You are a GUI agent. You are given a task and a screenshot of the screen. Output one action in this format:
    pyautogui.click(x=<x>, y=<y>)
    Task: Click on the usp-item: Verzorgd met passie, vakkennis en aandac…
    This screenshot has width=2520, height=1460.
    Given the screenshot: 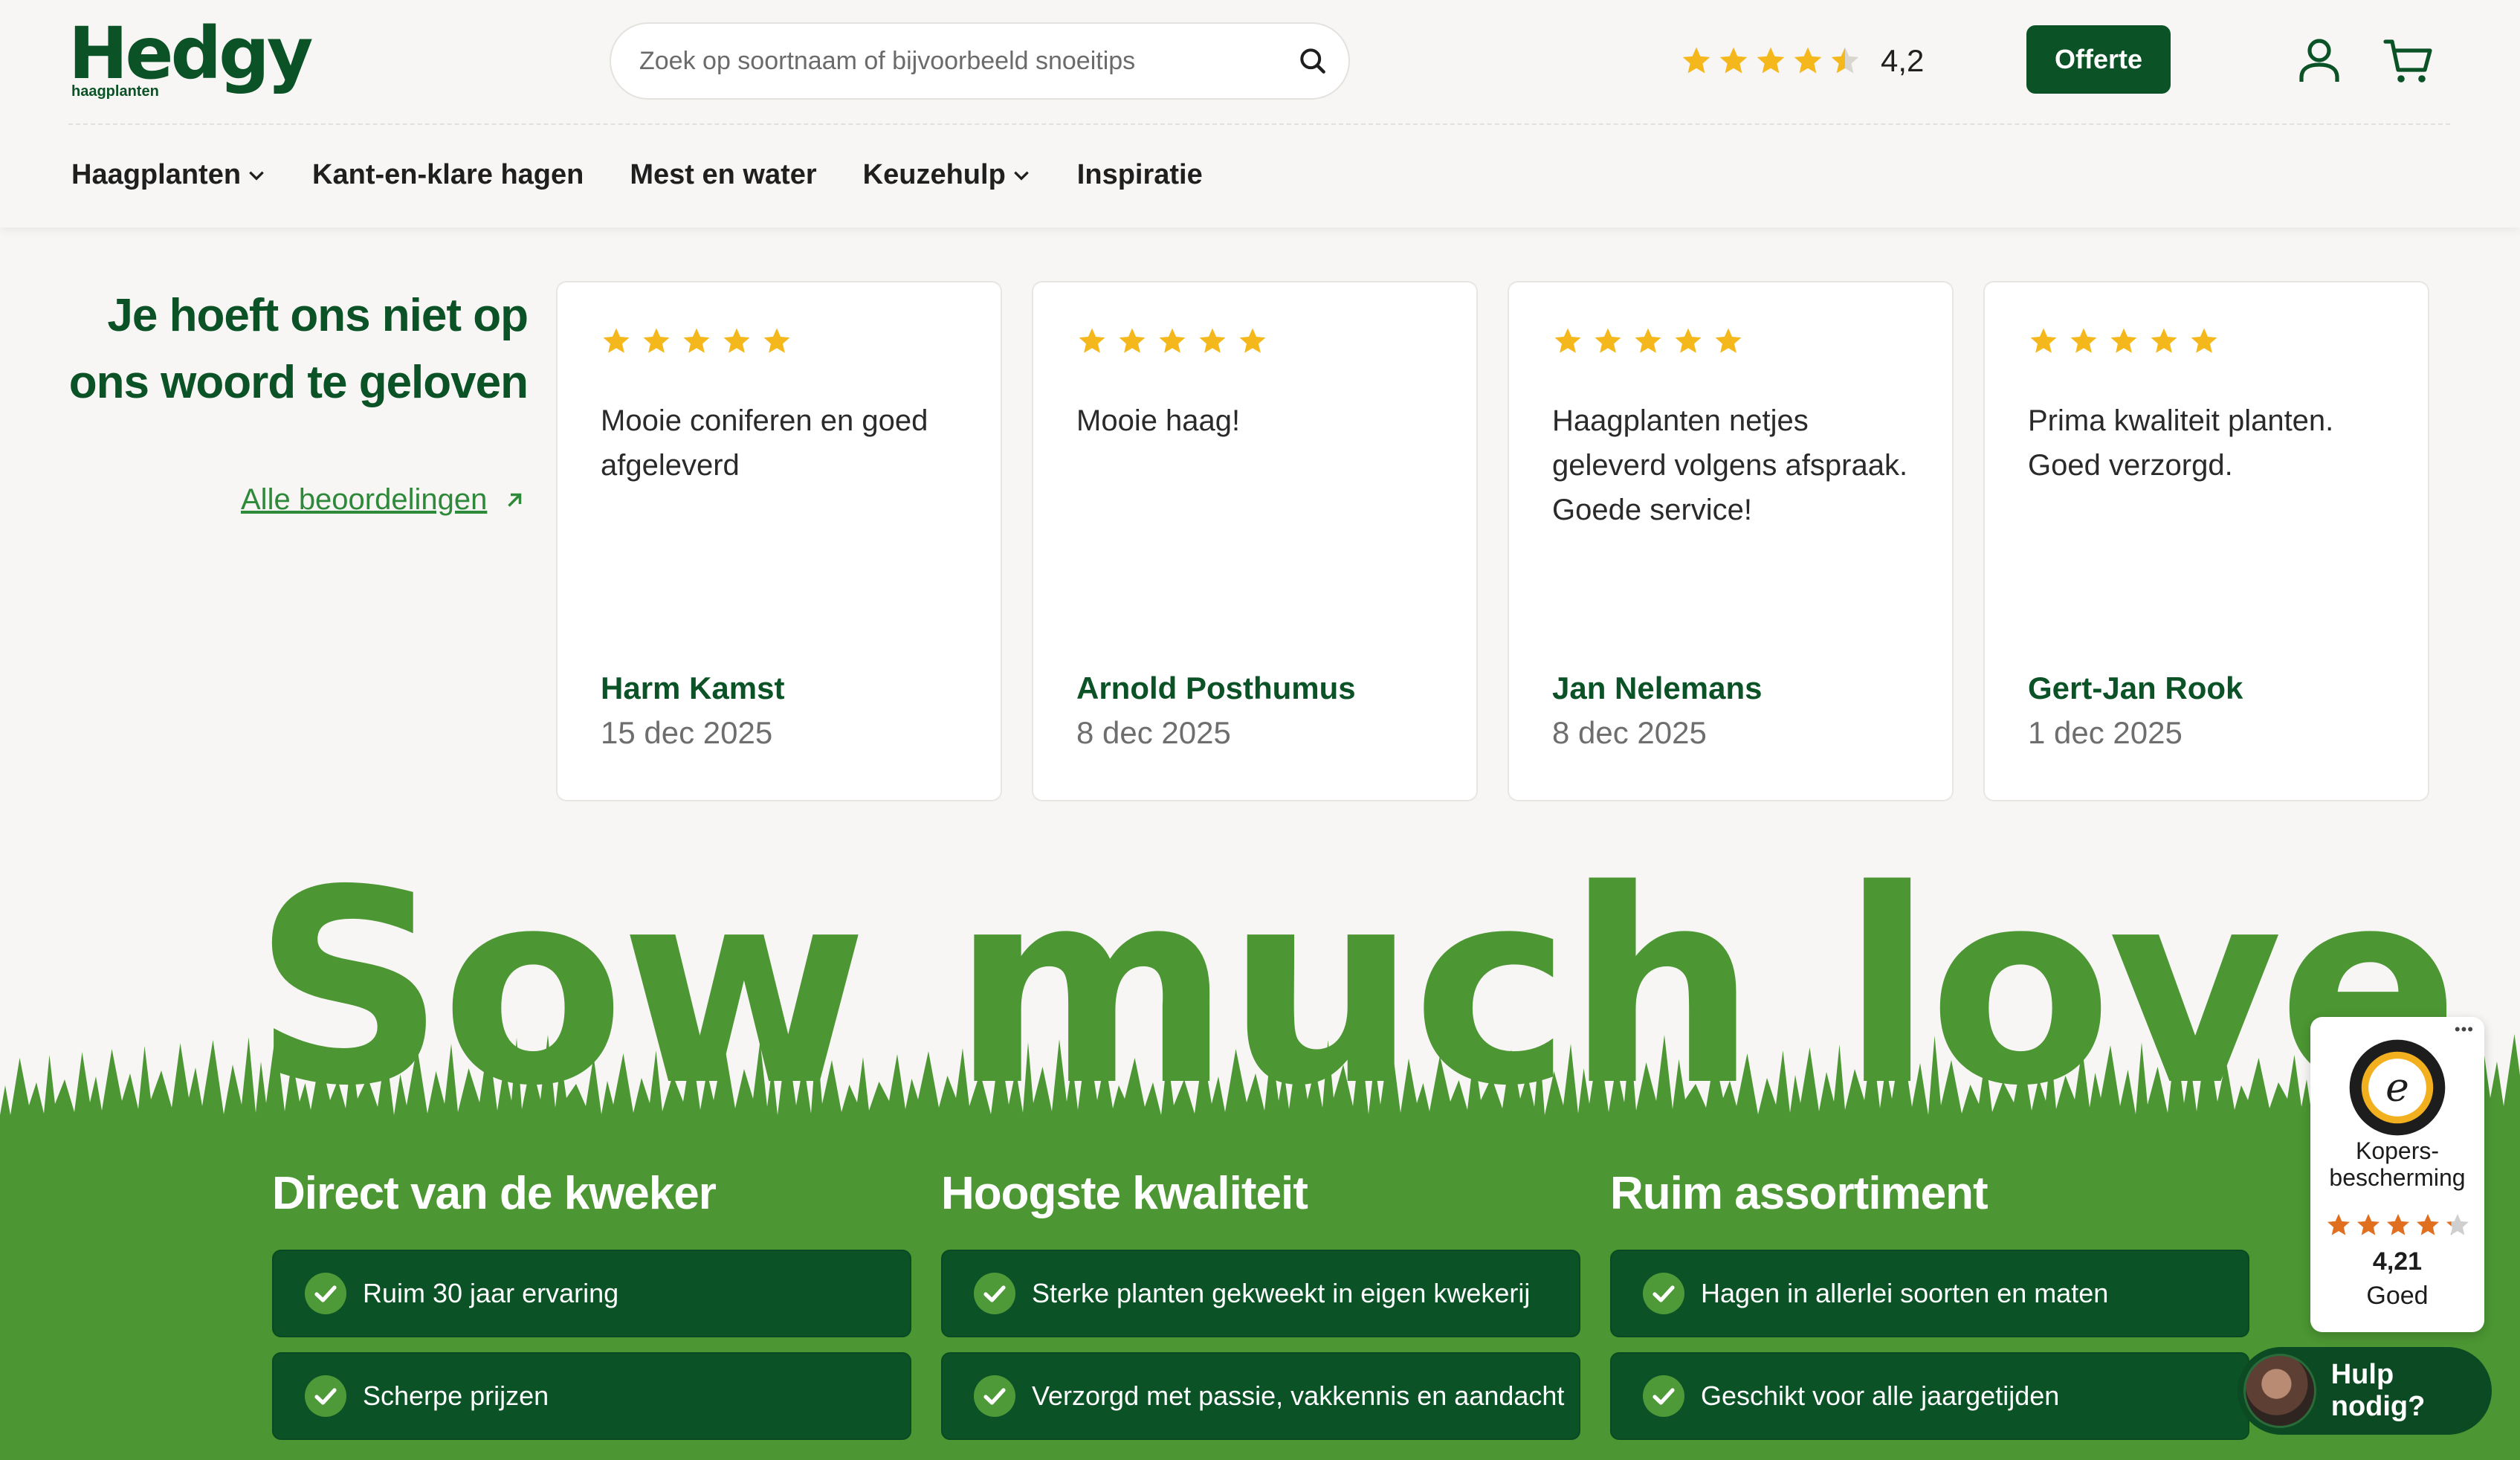 What is the action you would take?
    pyautogui.click(x=1261, y=1396)
    